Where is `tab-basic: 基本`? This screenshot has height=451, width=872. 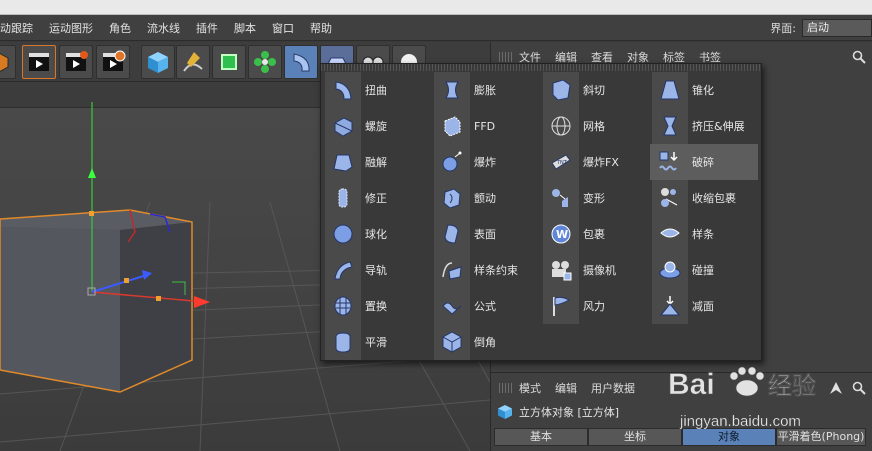
tab-basic: 基本 is located at coordinates (541, 437).